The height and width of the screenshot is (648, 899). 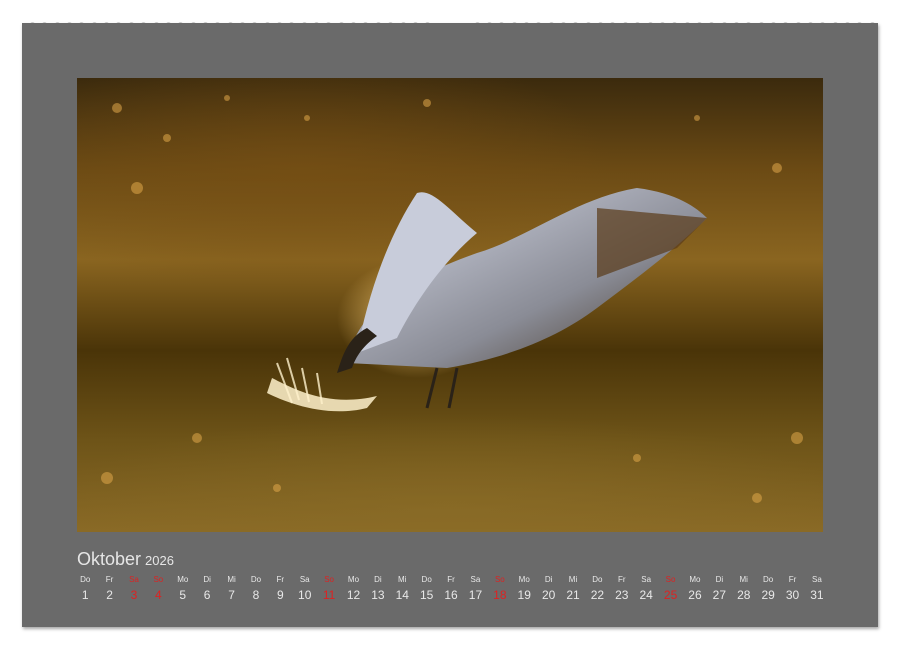 What do you see at coordinates (670, 595) in the screenshot?
I see `day-number: 25` at bounding box center [670, 595].